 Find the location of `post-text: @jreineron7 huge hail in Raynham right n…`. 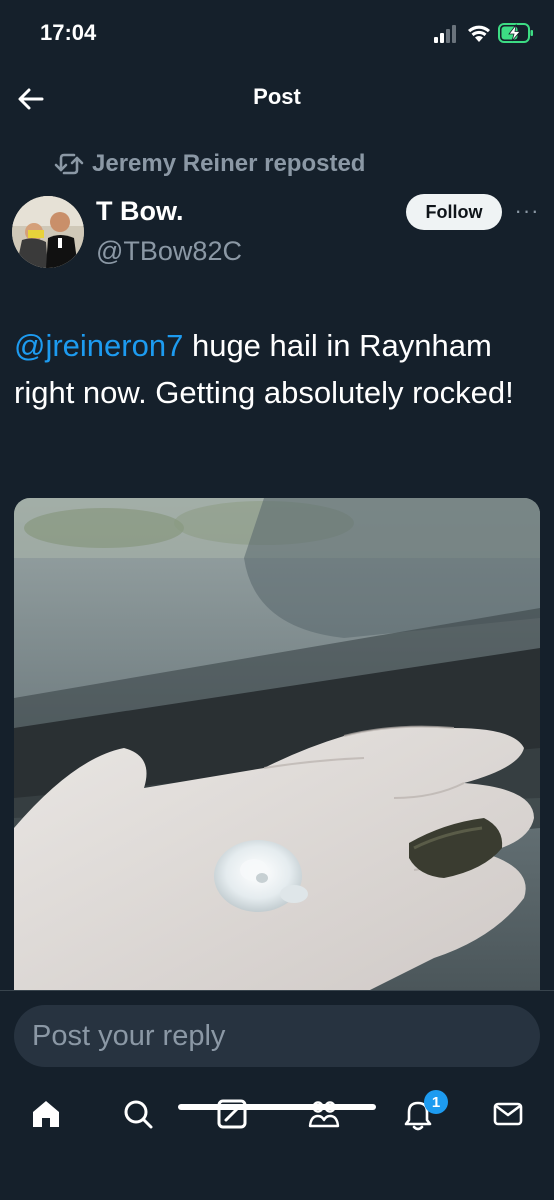

post-text: @jreineron7 huge hail in Raynham right n… is located at coordinates (277, 369).